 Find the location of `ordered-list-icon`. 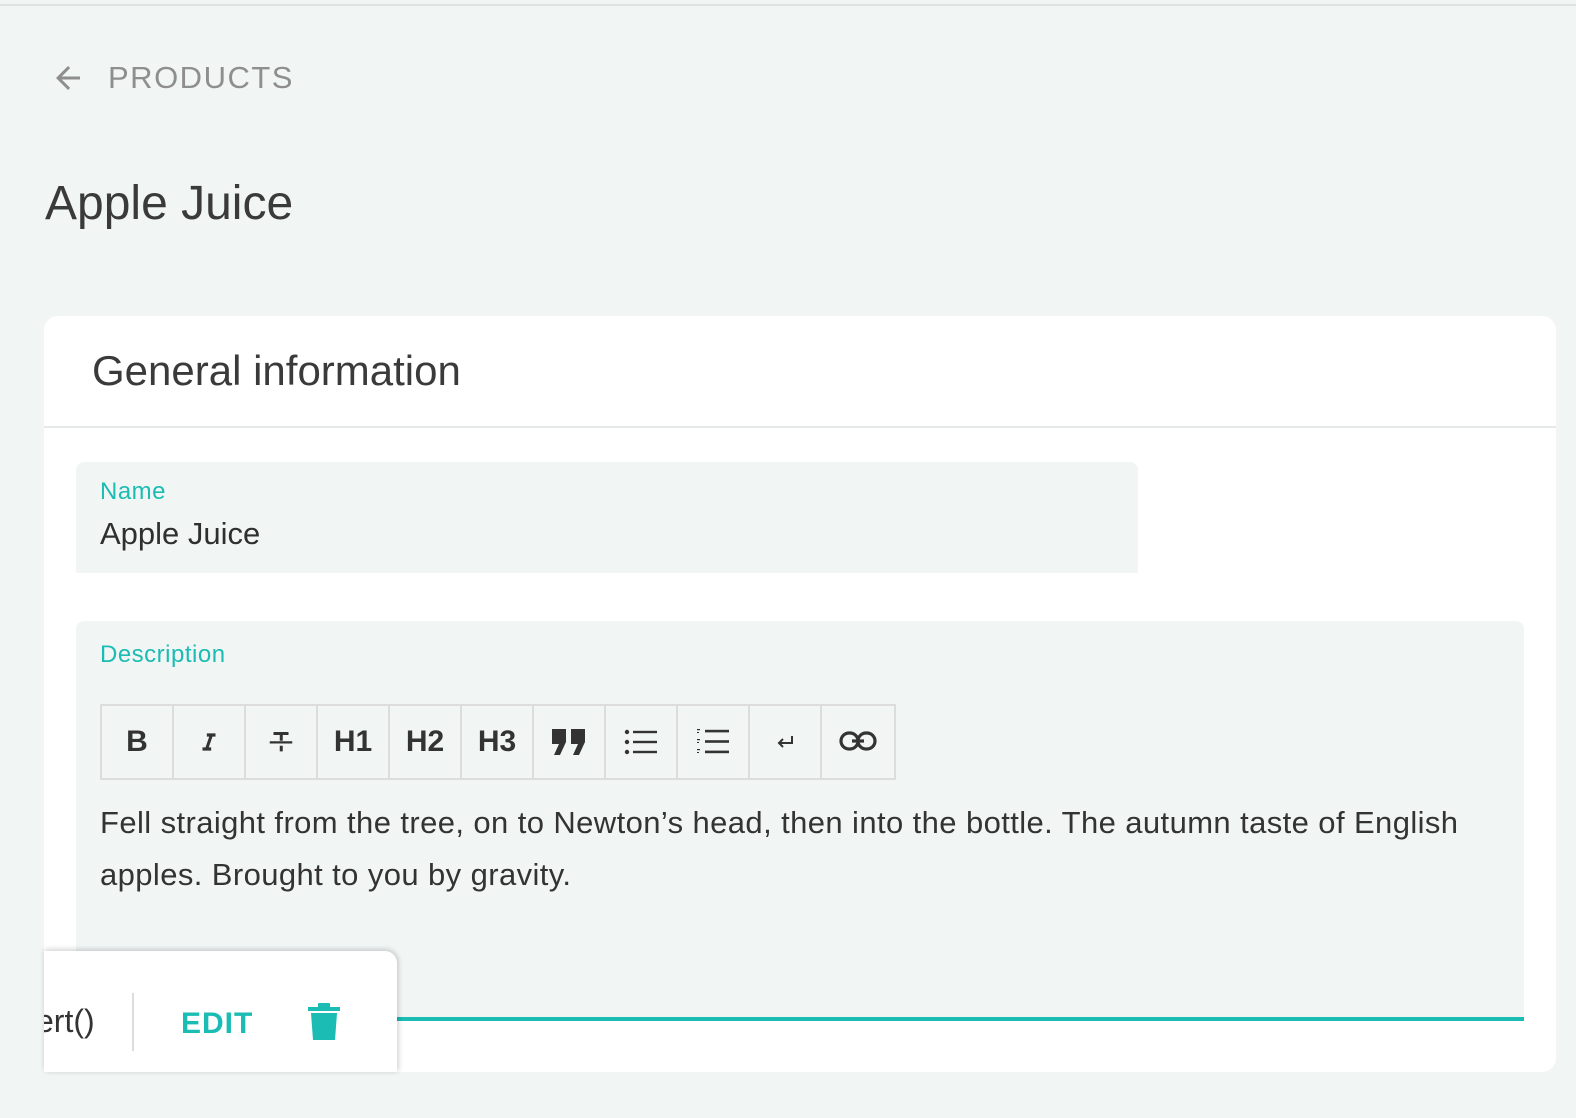

ordered-list-icon is located at coordinates (713, 742).